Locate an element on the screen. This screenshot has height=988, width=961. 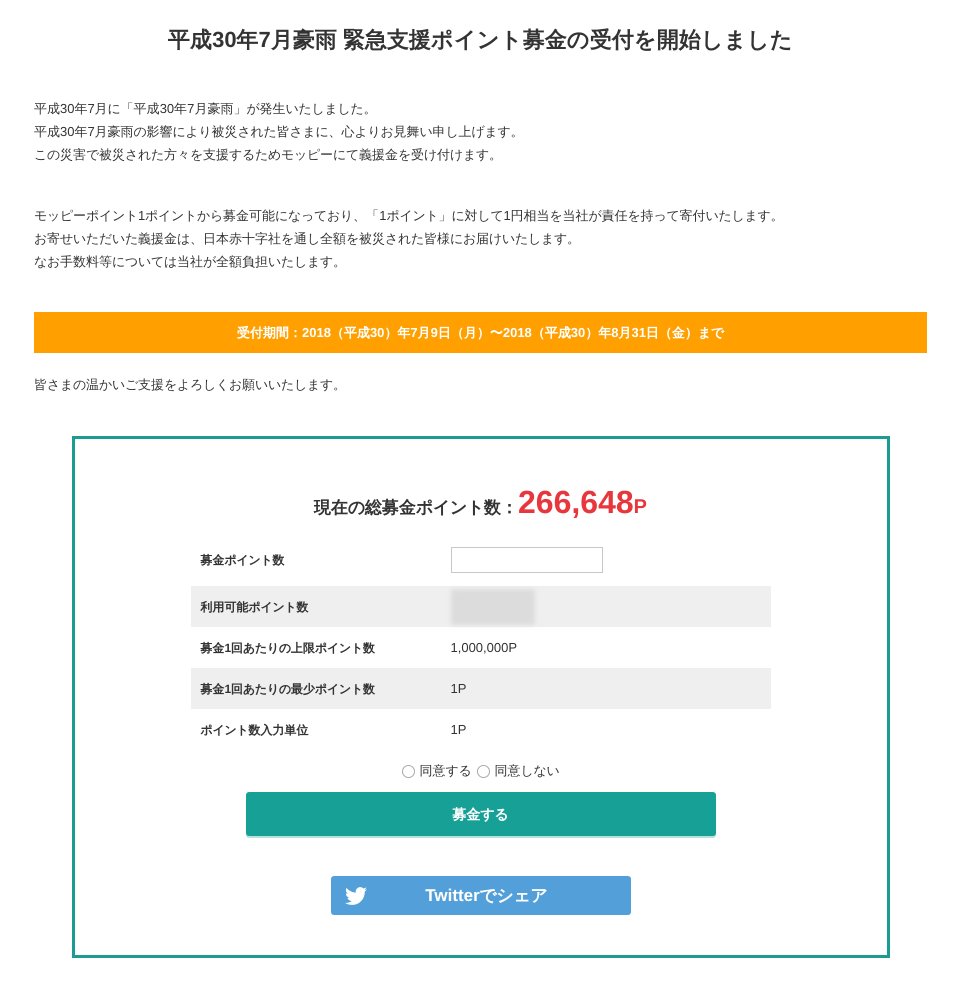
points-input-field is located at coordinates (526, 560).